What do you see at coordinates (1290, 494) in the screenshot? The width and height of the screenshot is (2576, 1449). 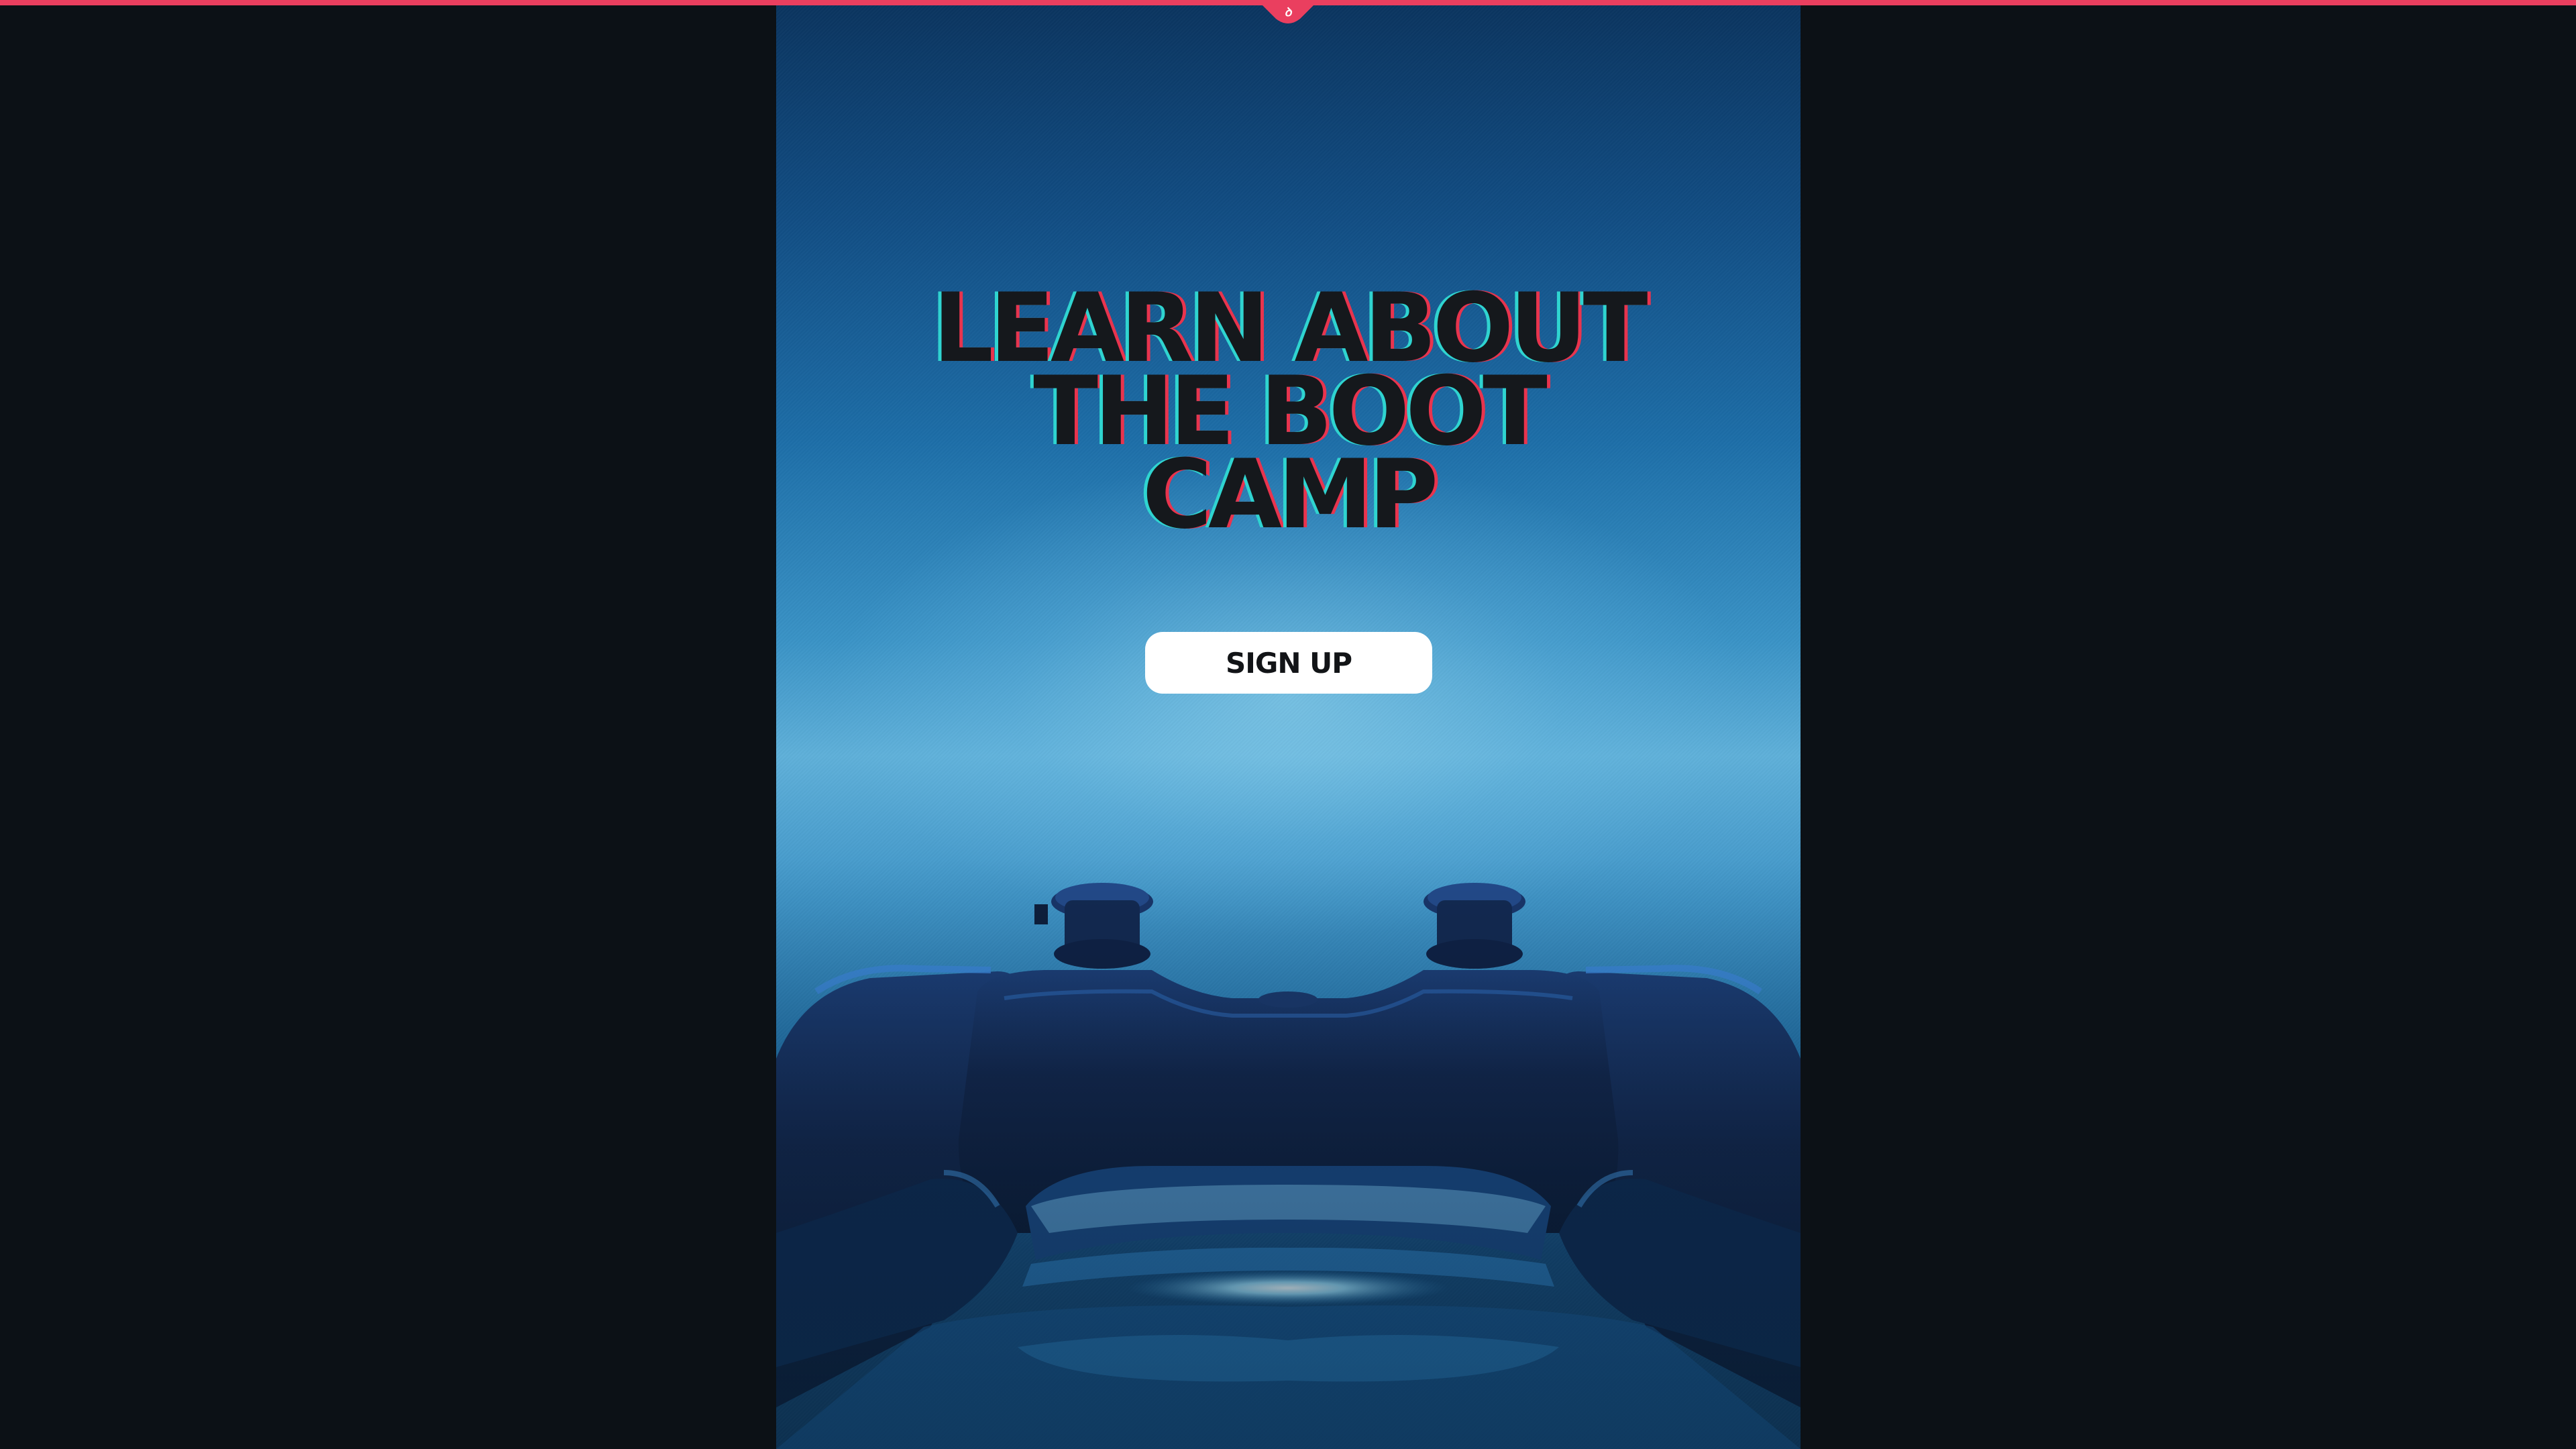 I see `hero-heading-line-3: CAMP` at bounding box center [1290, 494].